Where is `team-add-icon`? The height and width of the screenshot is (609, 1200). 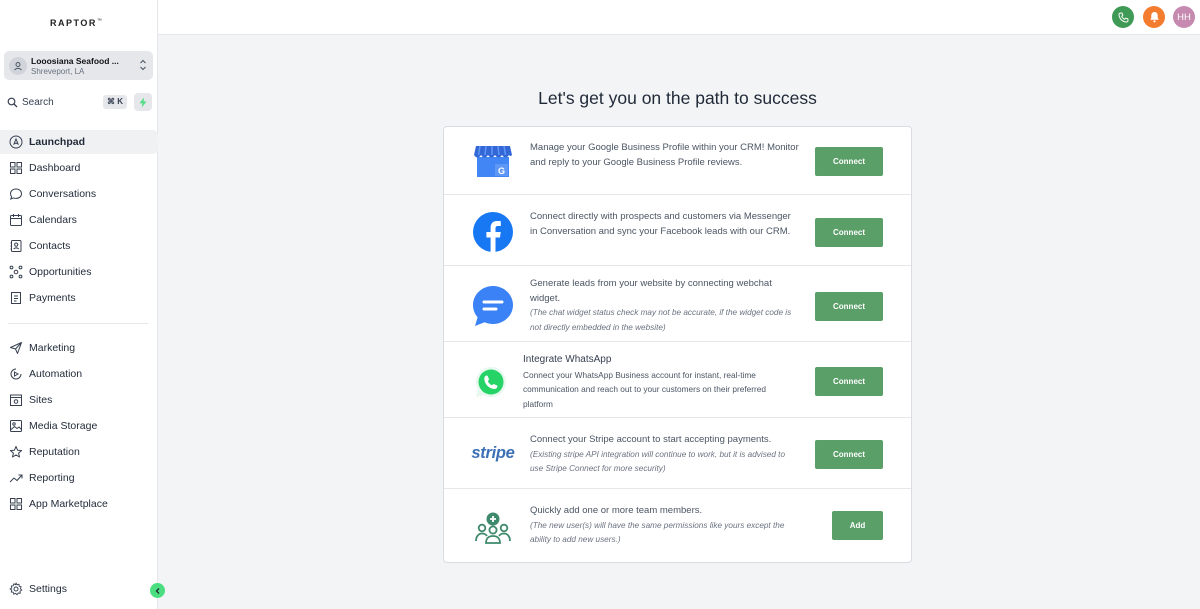
team-add-icon is located at coordinates (493, 527).